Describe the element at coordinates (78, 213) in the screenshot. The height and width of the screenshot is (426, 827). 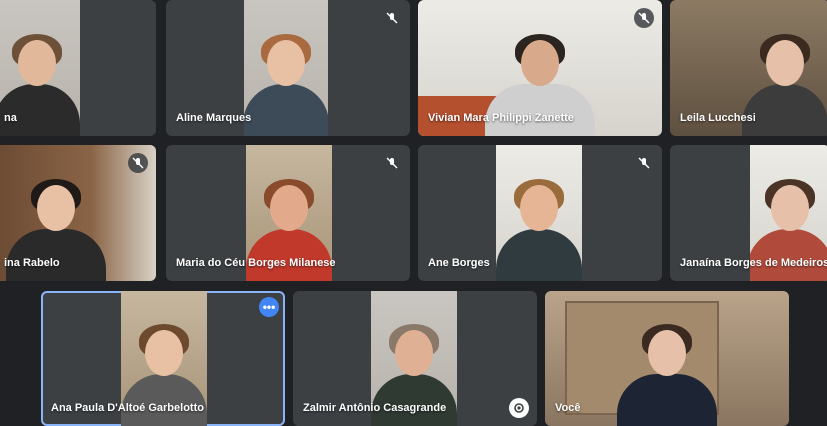
I see `participant-tile: ina Rabelo` at that location.